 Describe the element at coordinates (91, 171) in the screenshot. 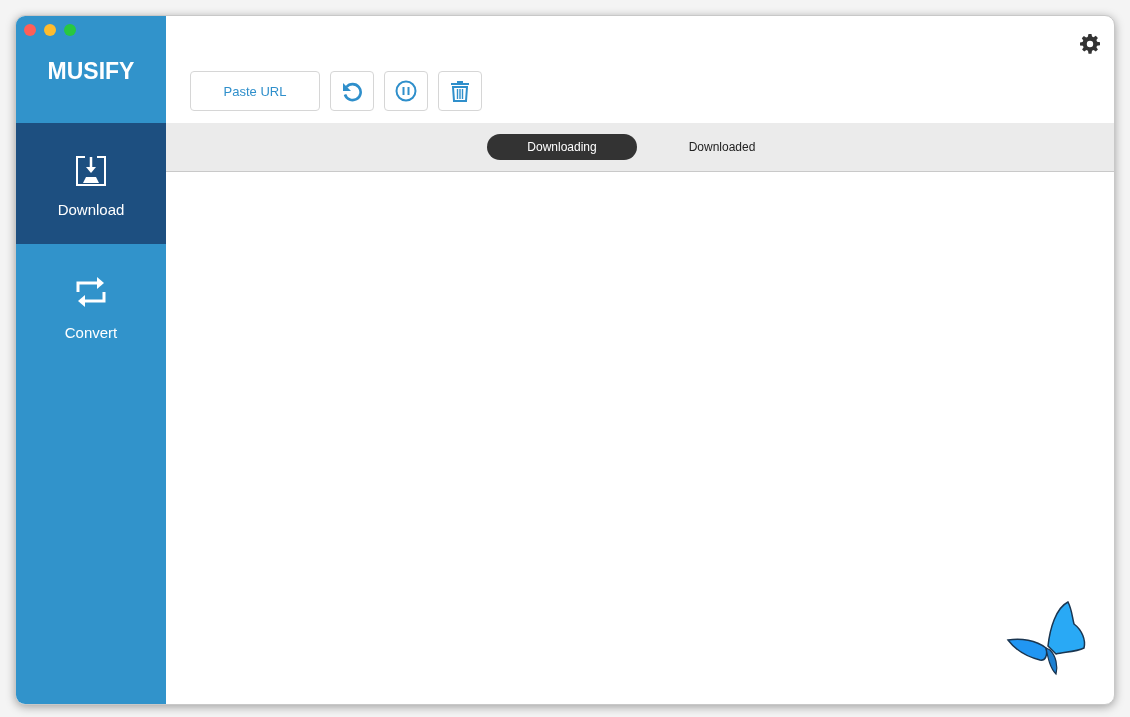

I see `download-icon` at that location.